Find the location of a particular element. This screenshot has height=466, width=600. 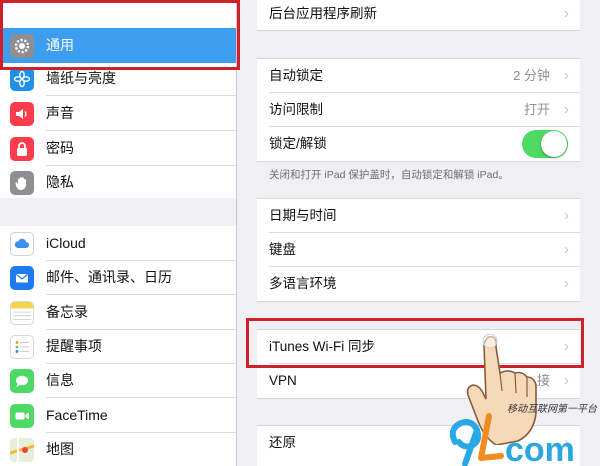

sidebar-item-sounds: 声音 is located at coordinates (118, 113).